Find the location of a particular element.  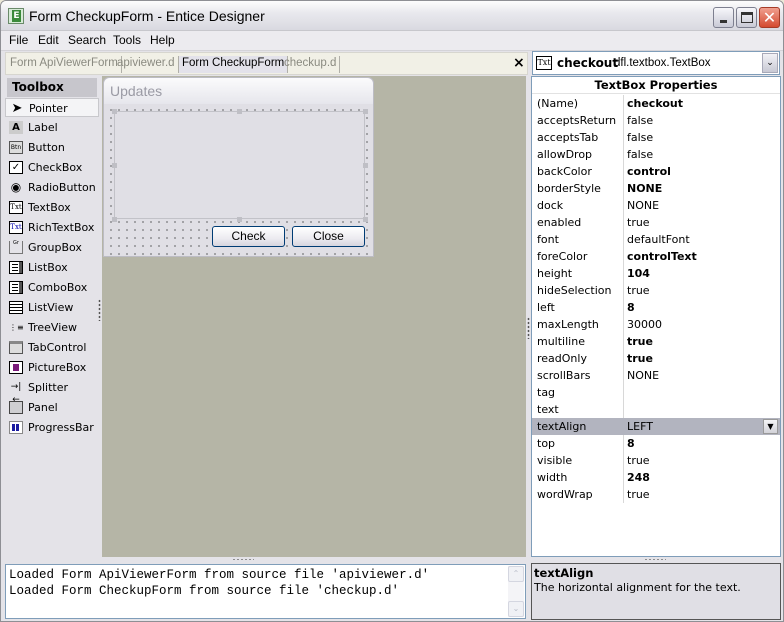

property-row-wordwrap: wordWrap true is located at coordinates (656, 494).